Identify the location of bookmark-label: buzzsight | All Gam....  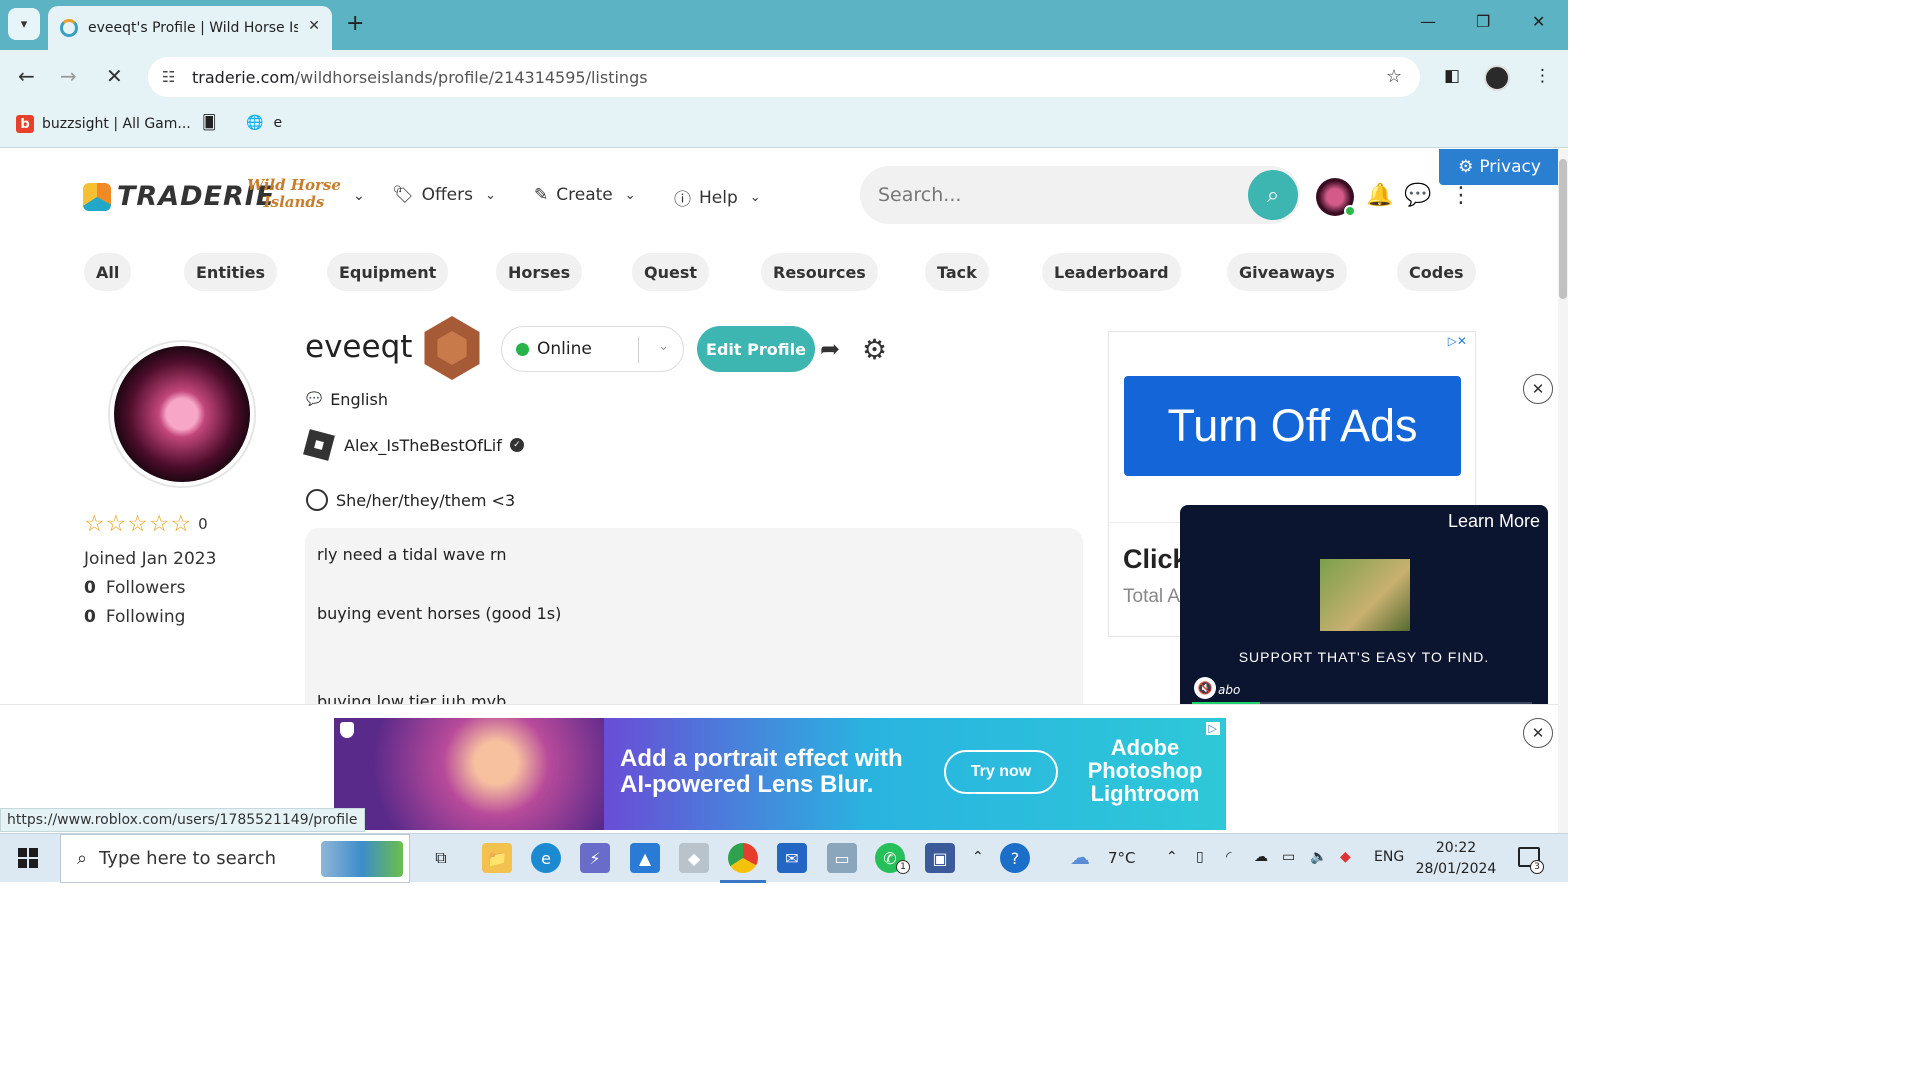
(116, 124).